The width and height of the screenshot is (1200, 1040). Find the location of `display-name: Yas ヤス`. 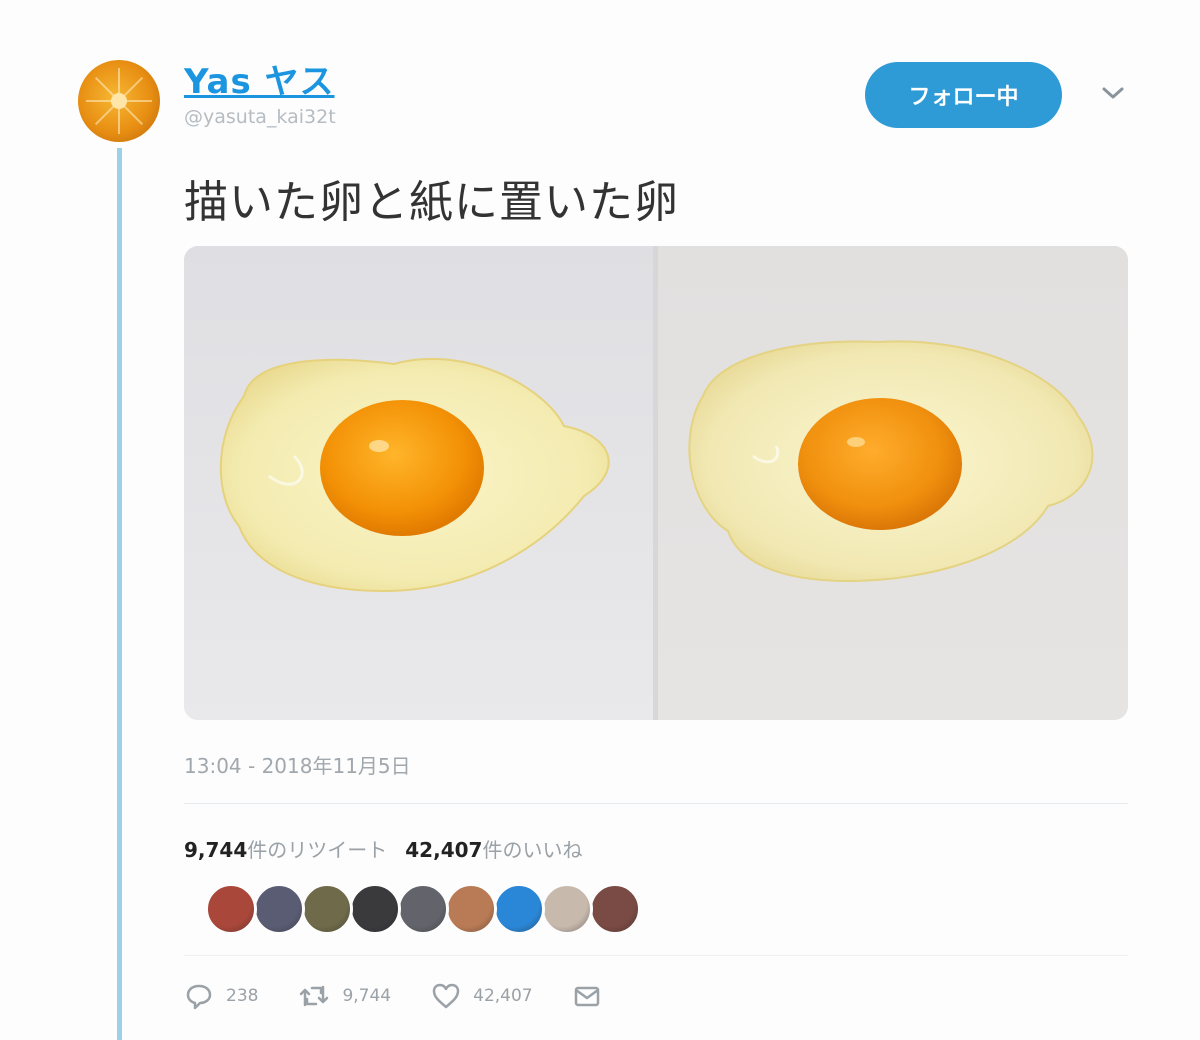

display-name: Yas ヤス is located at coordinates (259, 78).